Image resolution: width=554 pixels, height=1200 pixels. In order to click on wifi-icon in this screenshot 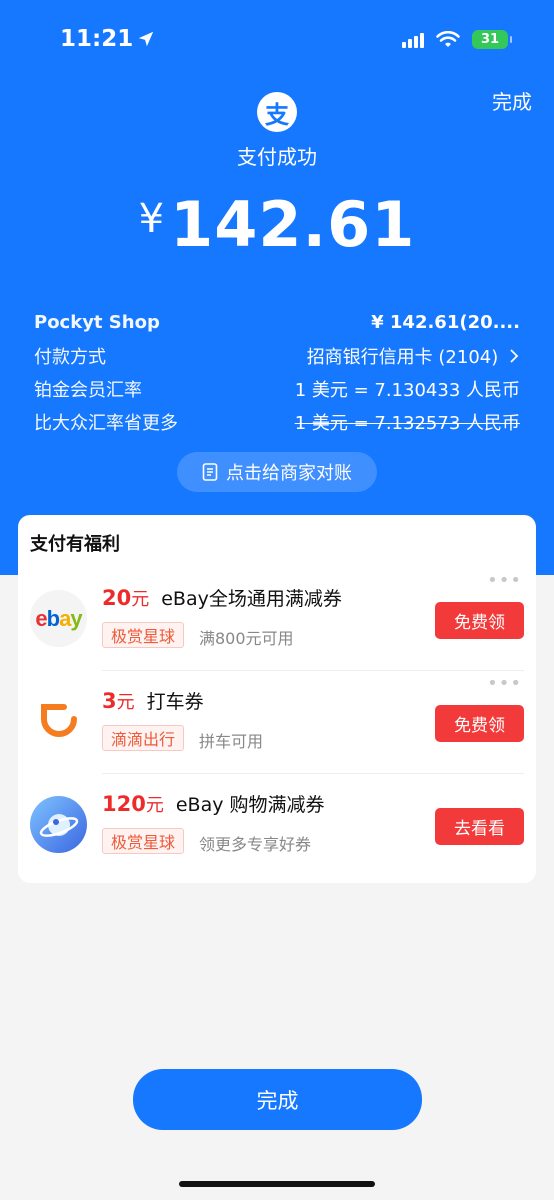, I will do `click(448, 38)`.